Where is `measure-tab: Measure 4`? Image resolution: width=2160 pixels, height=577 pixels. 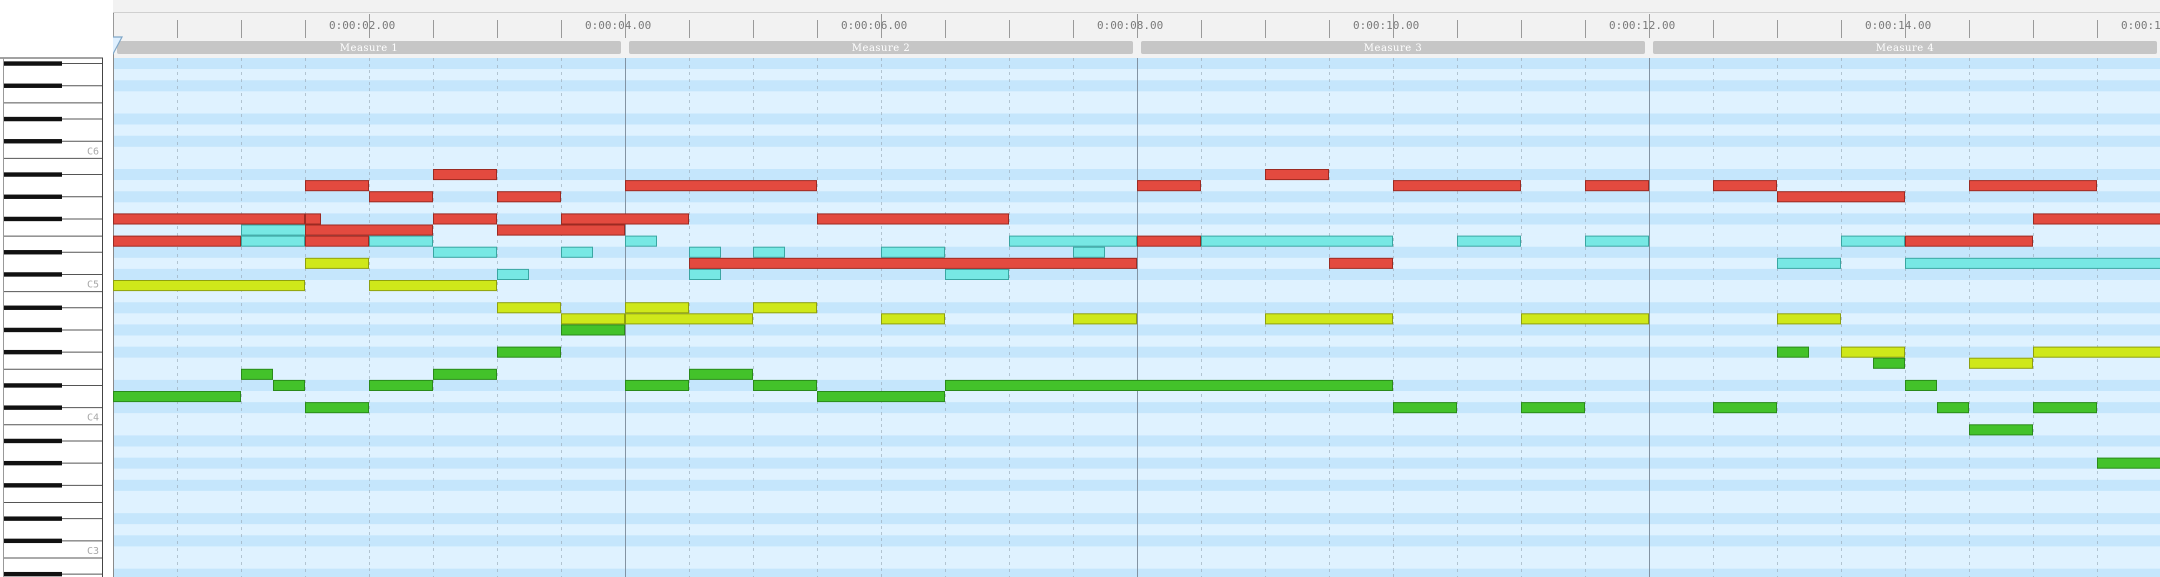
measure-tab: Measure 4 is located at coordinates (1905, 47).